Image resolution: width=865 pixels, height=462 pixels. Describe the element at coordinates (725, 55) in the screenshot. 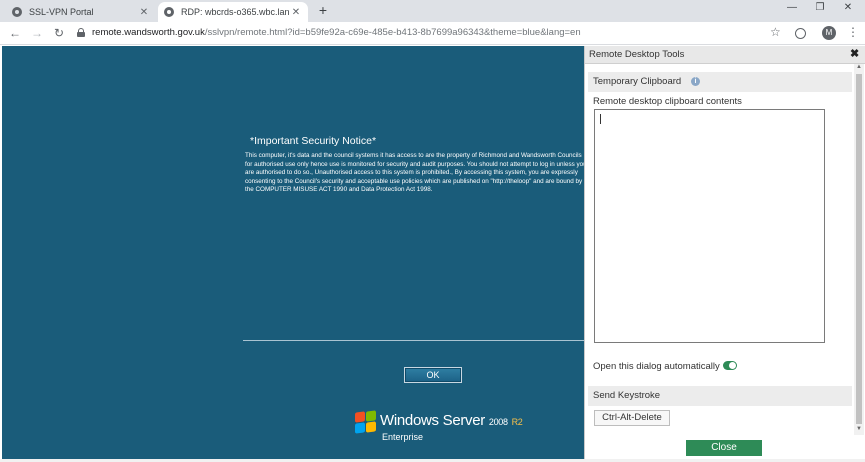

I see `panel-header: Remote Desktop Tools ✖` at that location.